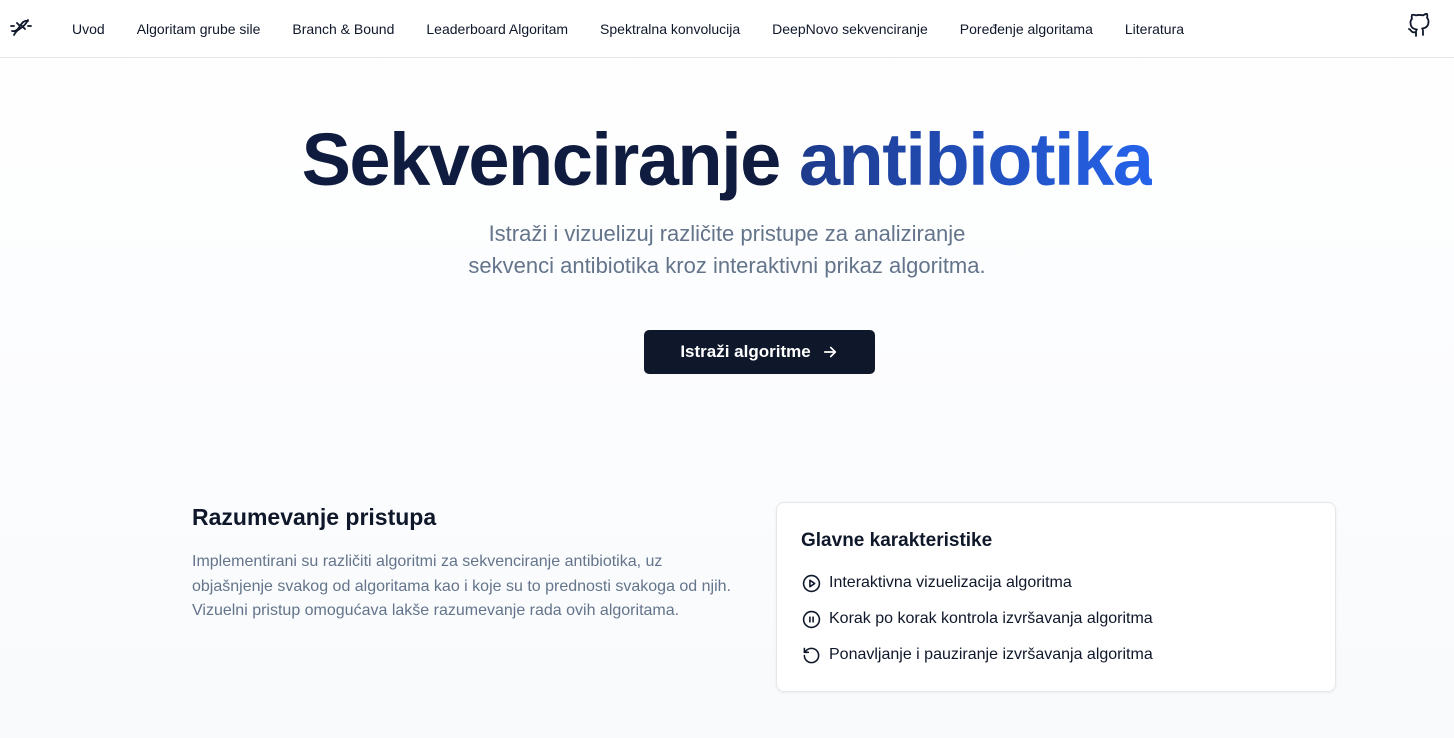 Image resolution: width=1454 pixels, height=738 pixels. What do you see at coordinates (88, 29) in the screenshot?
I see `nav-link-uvod: Uvod` at bounding box center [88, 29].